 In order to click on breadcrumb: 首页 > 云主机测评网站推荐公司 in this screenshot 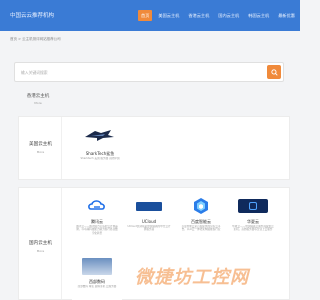, I will do `click(35, 39)`.